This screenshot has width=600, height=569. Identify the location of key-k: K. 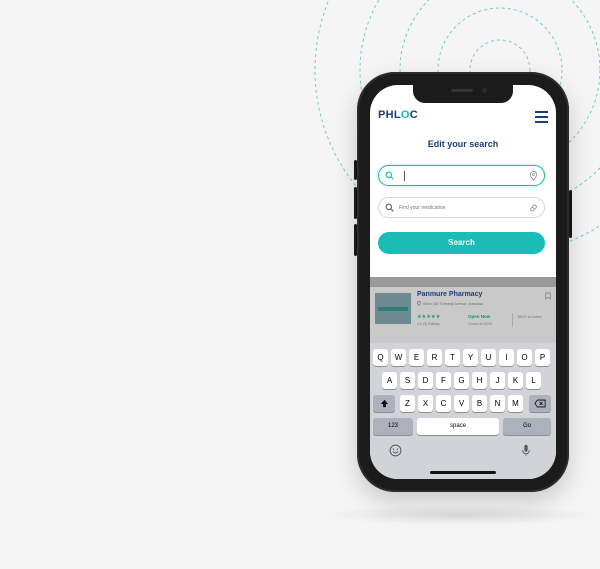
(515, 380).